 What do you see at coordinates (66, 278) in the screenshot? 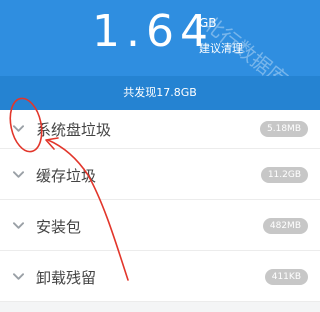
I see `list-item-label: 卸载残留` at bounding box center [66, 278].